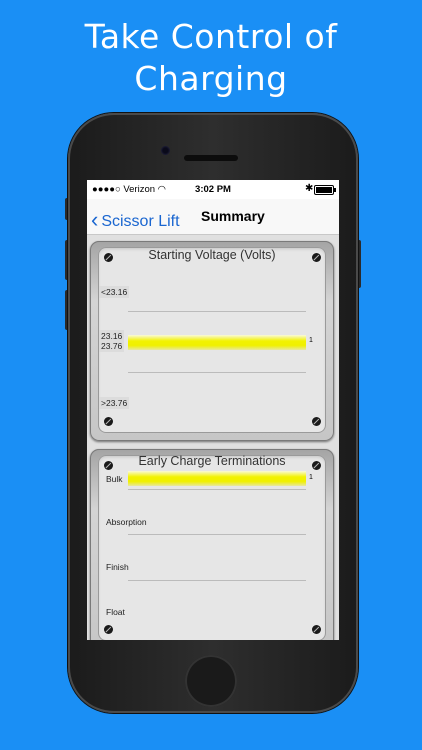  I want to click on headline-line-1: Take Control of, so click(211, 36).